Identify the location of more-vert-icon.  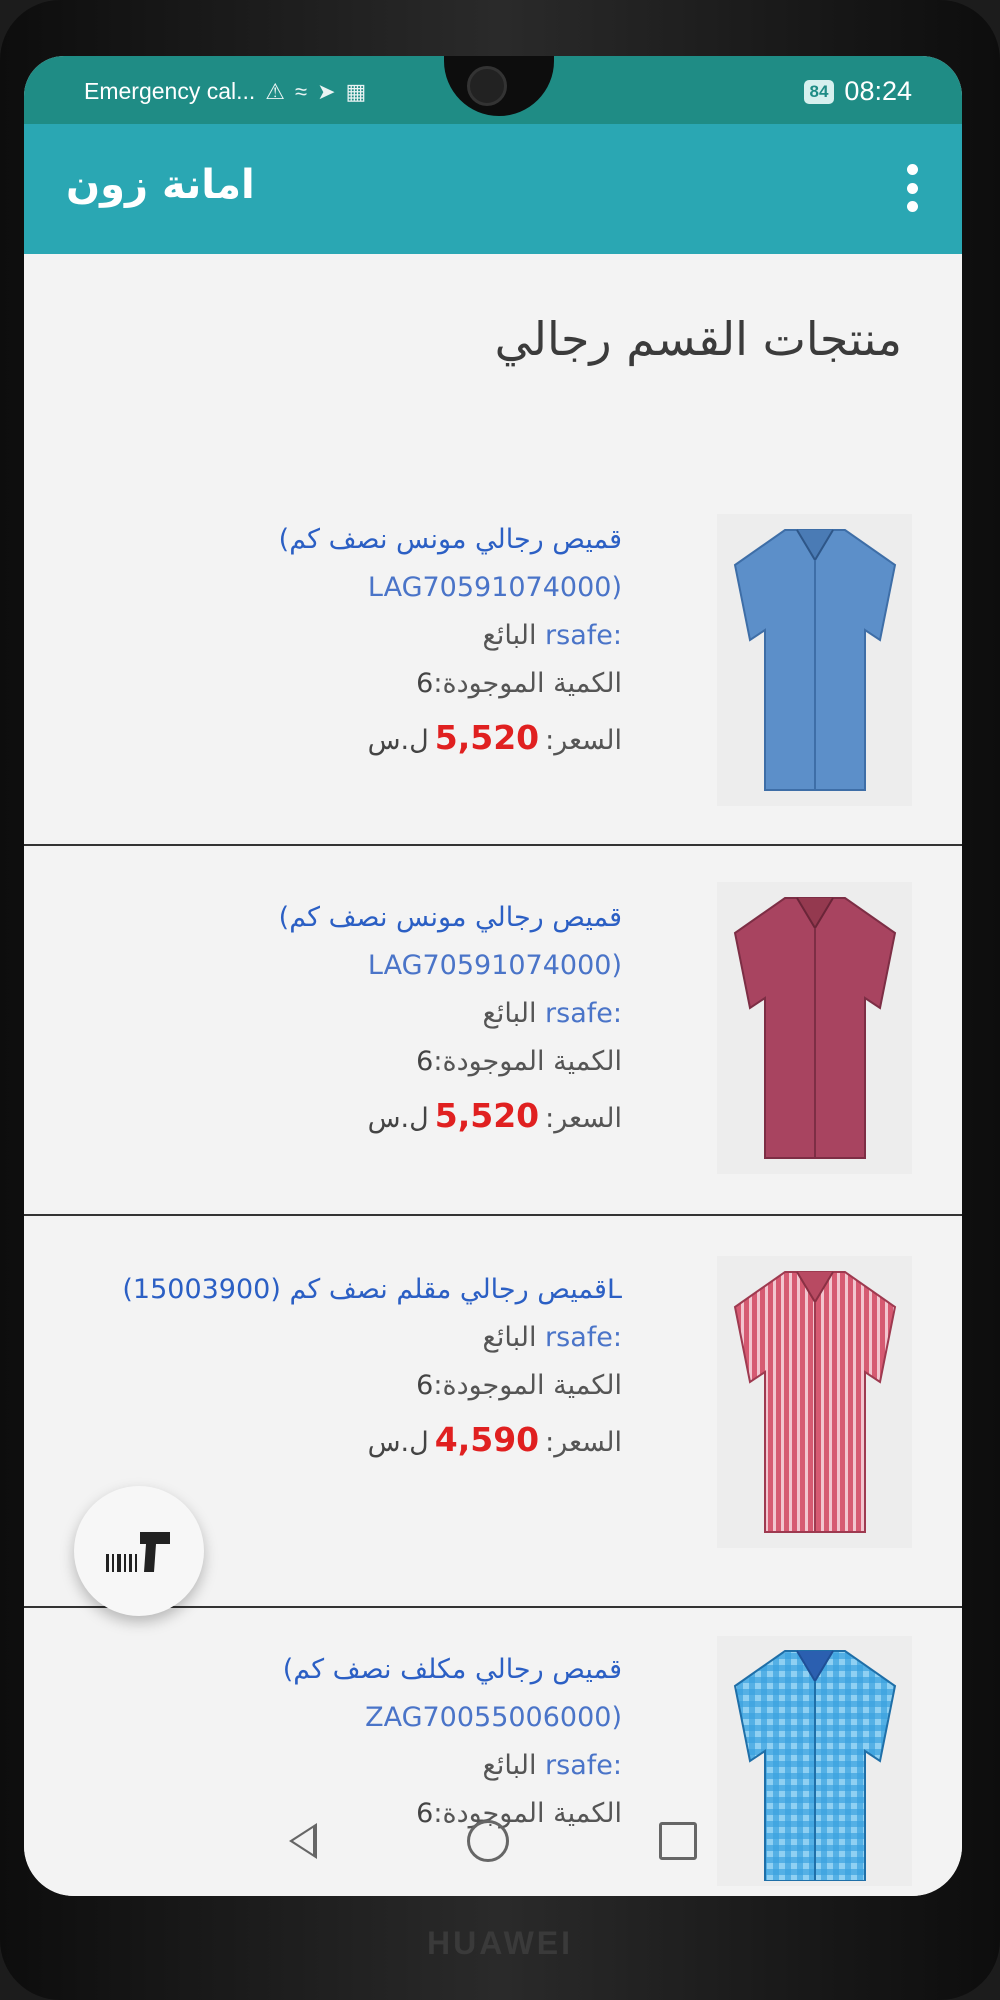
(912, 188).